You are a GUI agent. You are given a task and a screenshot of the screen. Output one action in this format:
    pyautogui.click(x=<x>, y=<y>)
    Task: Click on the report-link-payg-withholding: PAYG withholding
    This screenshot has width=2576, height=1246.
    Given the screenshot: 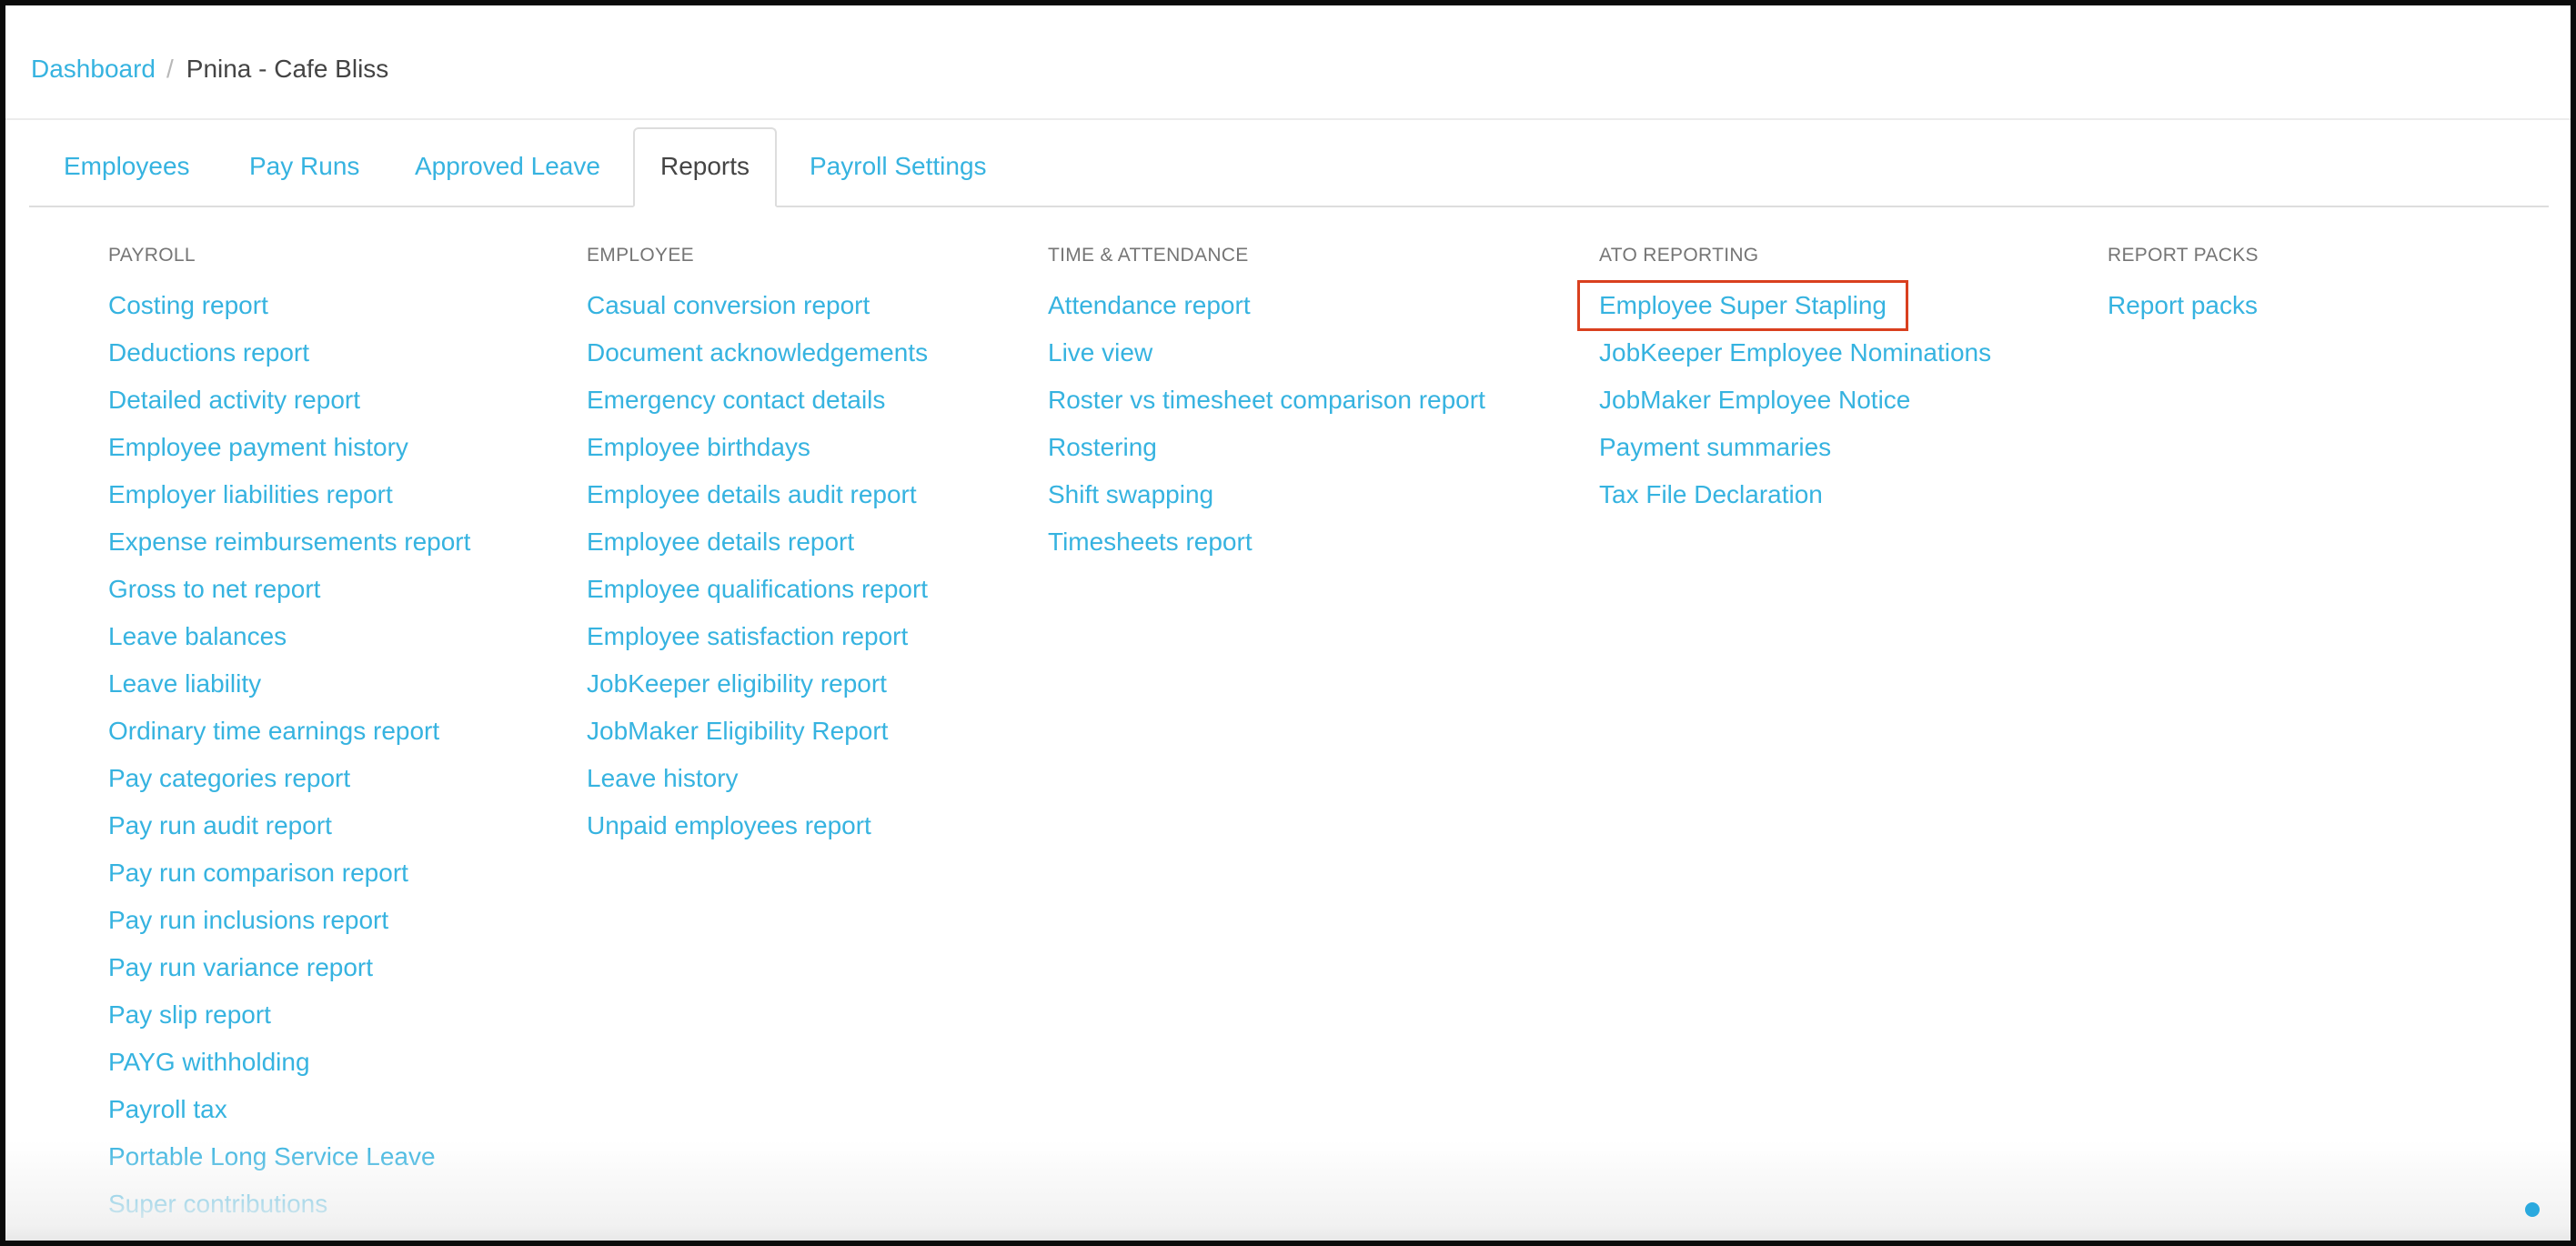 What is the action you would take?
    pyautogui.click(x=289, y=1062)
    